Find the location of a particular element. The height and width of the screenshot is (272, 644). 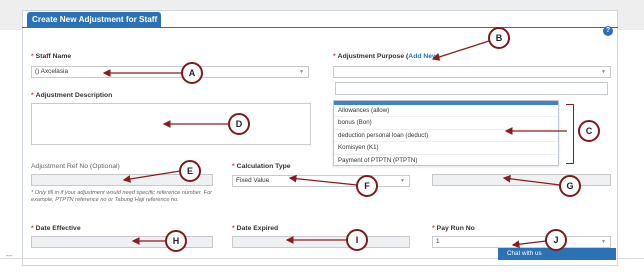

annotation-badge-i: I is located at coordinates (357, 240).